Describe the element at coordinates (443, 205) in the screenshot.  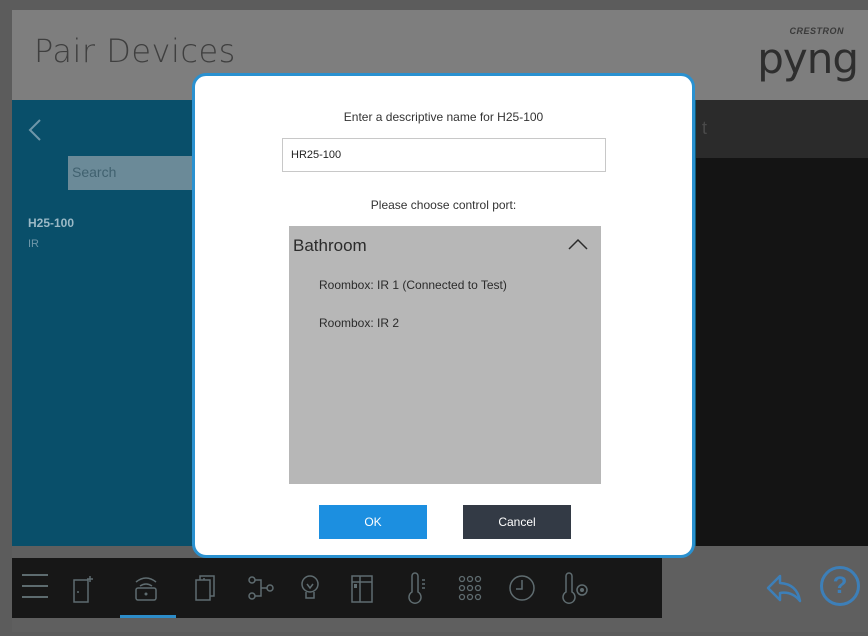
I see `control-port-prompt: Please choose control port:` at that location.